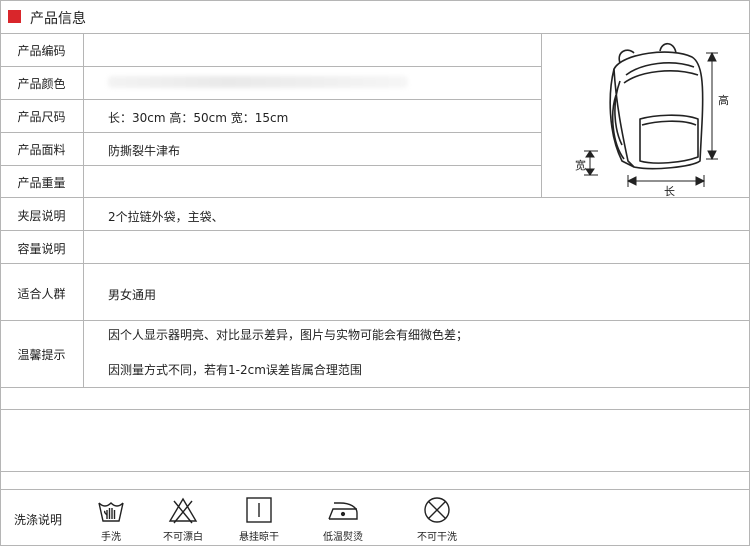 The height and width of the screenshot is (546, 750). I want to click on no-dry-clean-icon, so click(437, 510).